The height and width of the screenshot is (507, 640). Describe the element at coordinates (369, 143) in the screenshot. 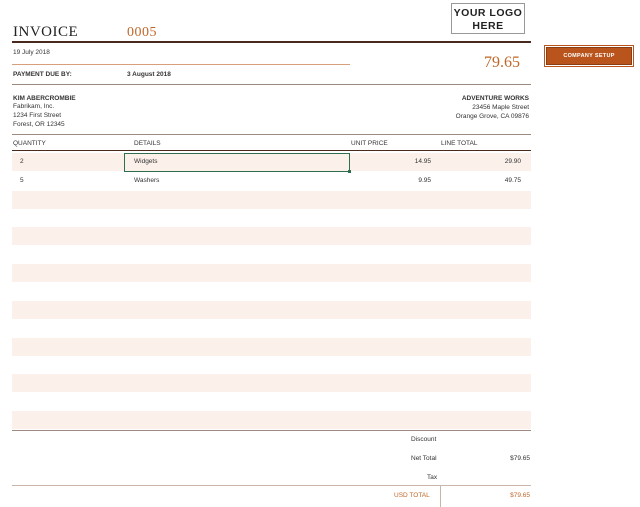

I see `column-header-unit-price: UNIT PRICE` at that location.